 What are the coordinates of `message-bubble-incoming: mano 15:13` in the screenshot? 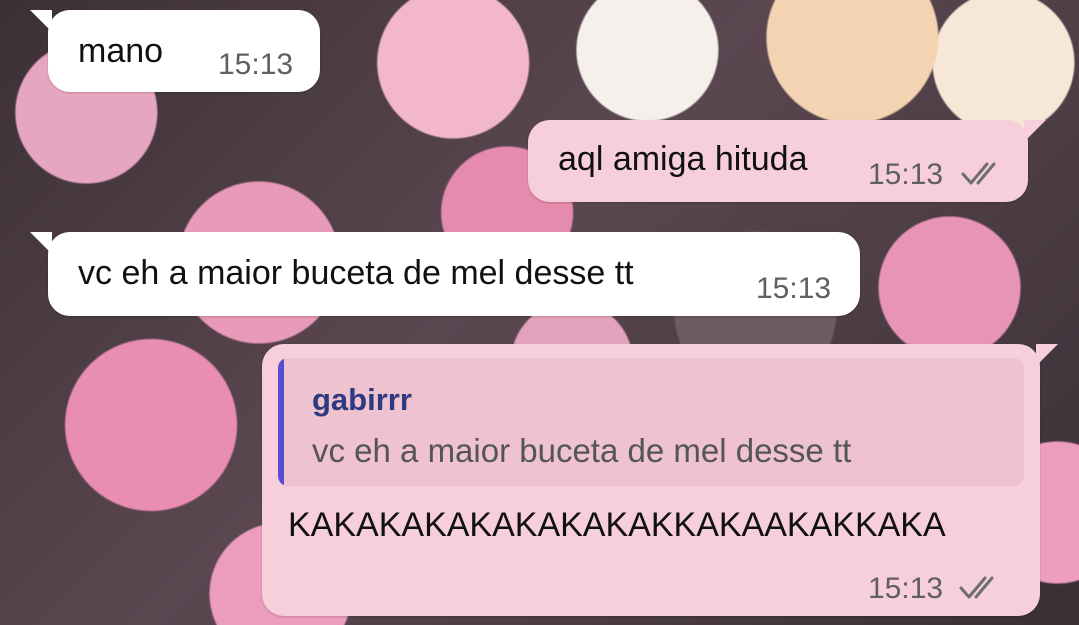 It's located at (175, 51).